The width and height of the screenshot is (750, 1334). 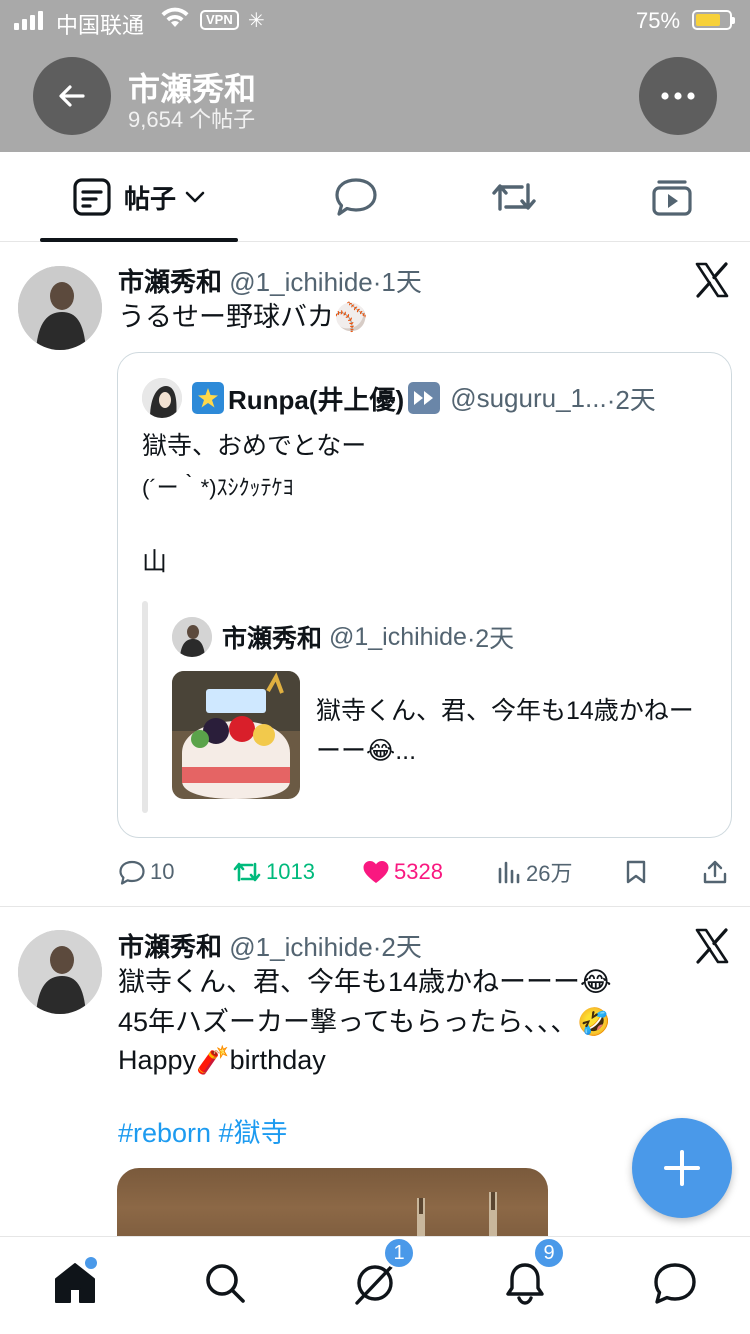 What do you see at coordinates (208, 398) in the screenshot?
I see `shooting-star-emoji-icon` at bounding box center [208, 398].